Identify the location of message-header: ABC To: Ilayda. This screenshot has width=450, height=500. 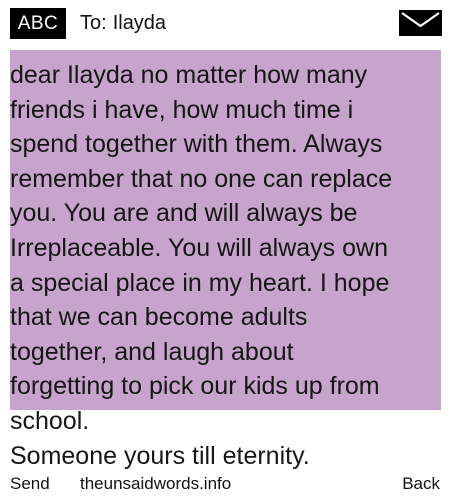
(225, 22).